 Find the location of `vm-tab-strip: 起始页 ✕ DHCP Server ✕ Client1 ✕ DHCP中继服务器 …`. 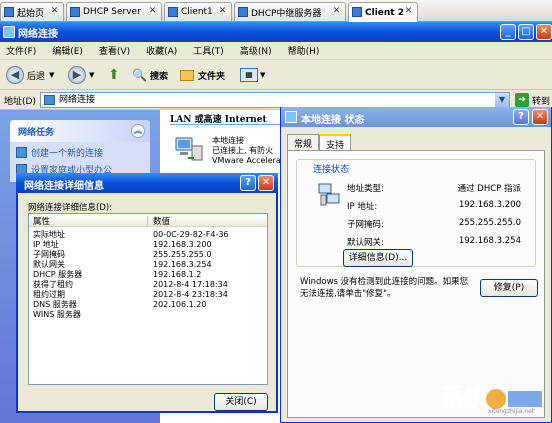

vm-tab-strip: 起始页 ✕ DHCP Server ✕ Client1 ✕ DHCP中继服务器 … is located at coordinates (276, 11).